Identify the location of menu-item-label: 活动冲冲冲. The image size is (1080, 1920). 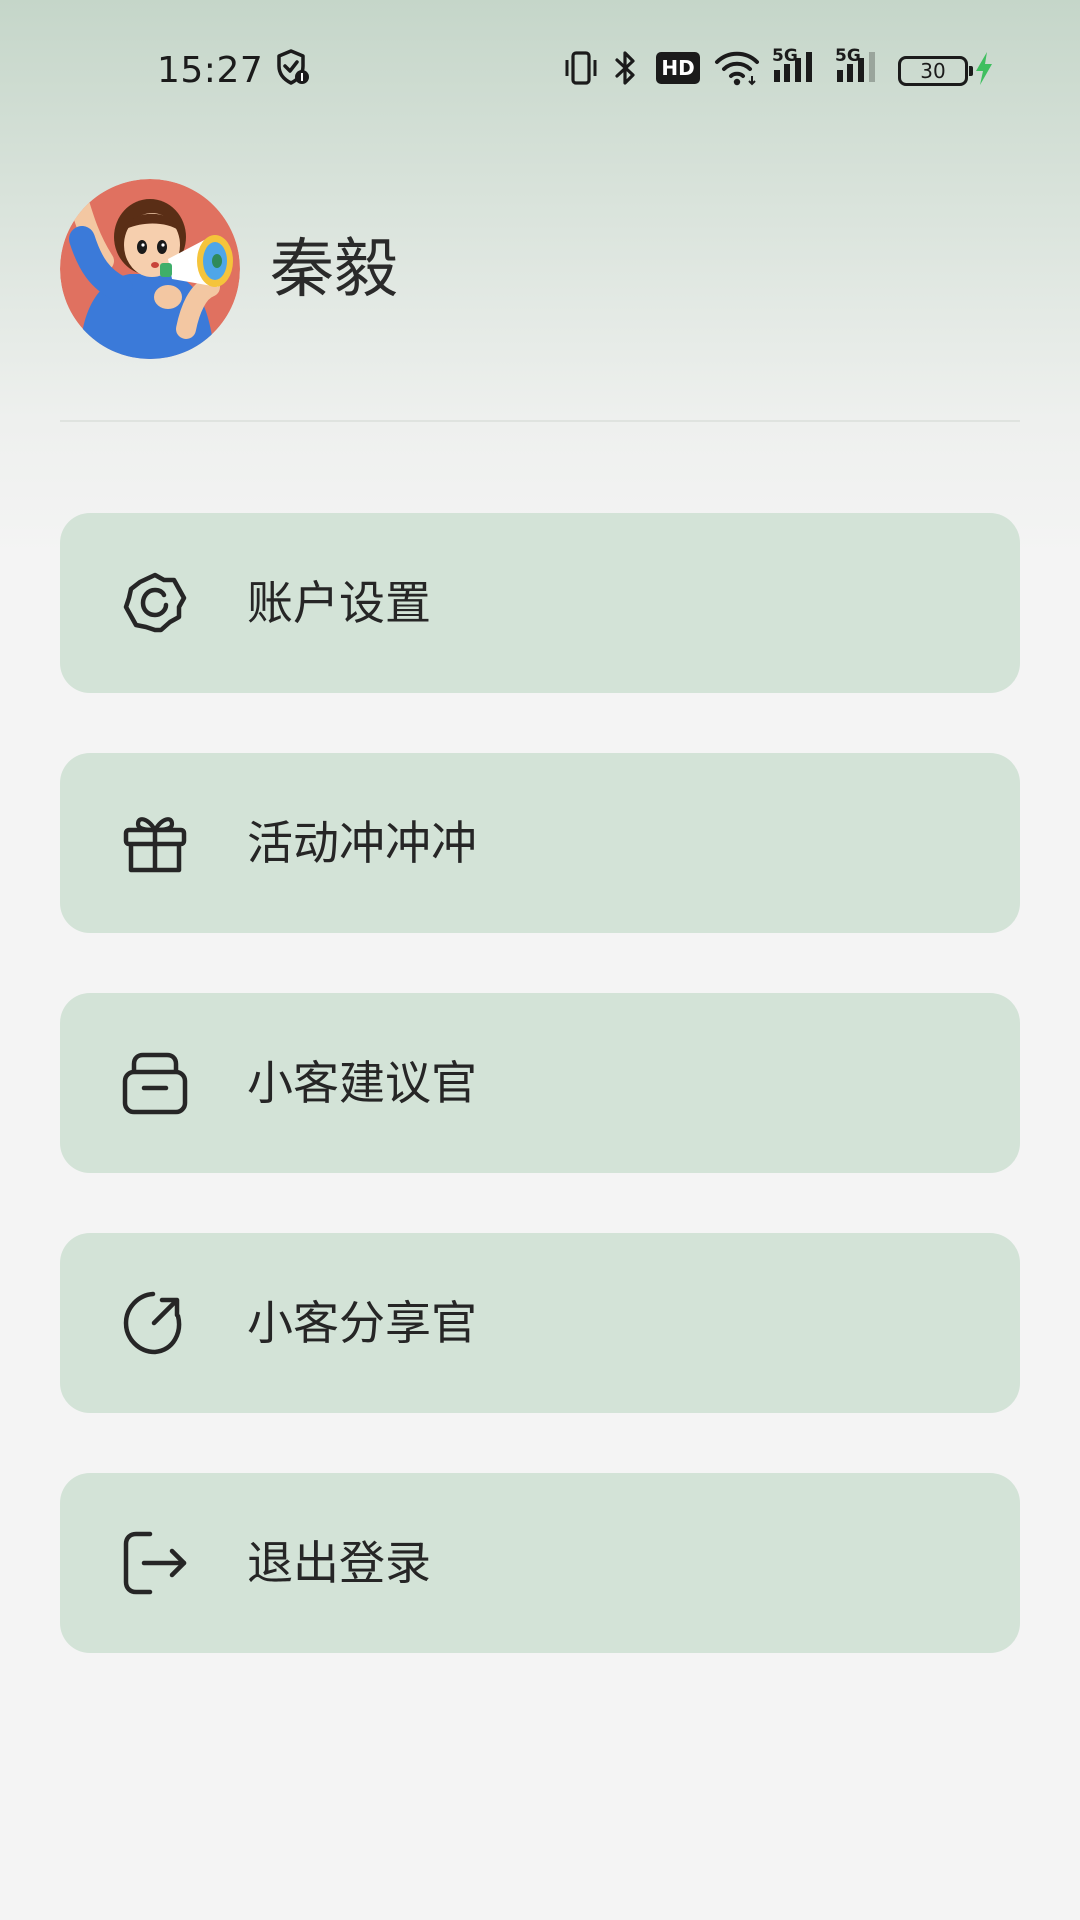
(362, 843).